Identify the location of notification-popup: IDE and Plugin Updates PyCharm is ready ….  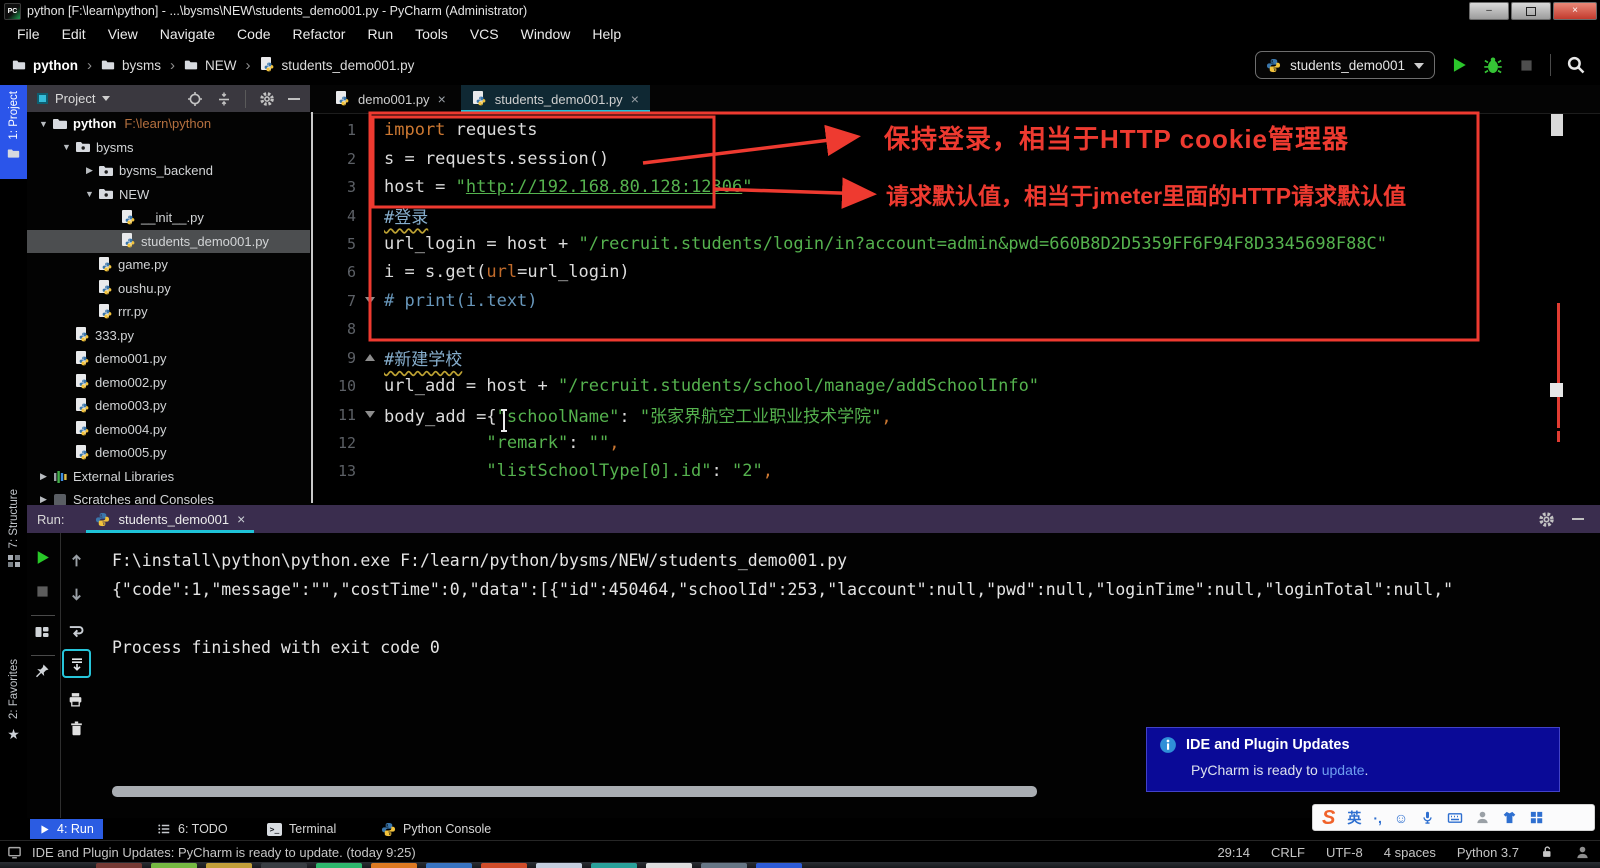
(1353, 759).